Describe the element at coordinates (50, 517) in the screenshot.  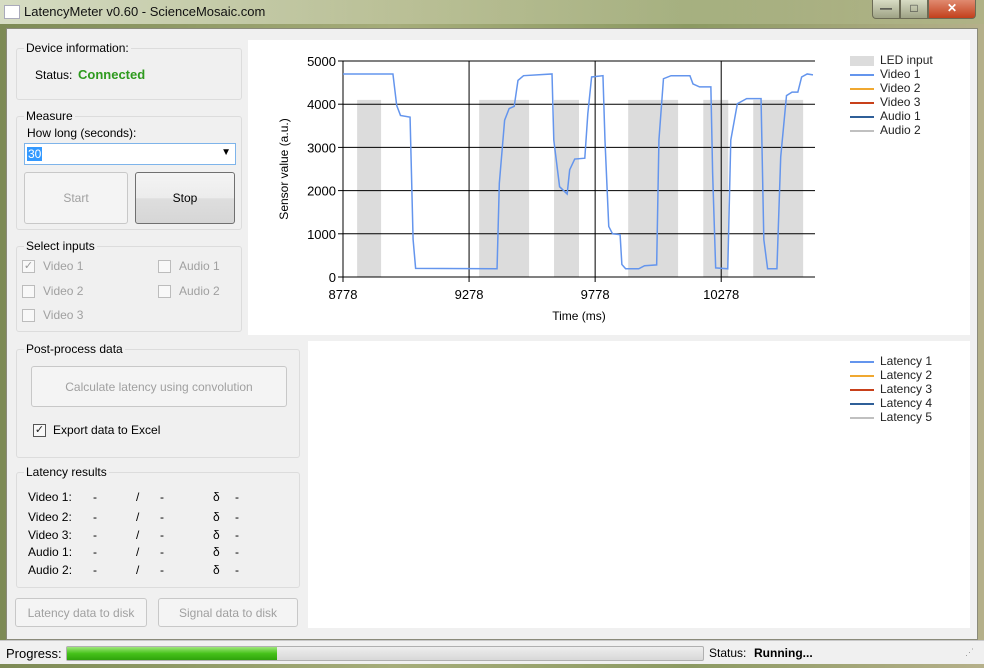
I see `result-name: Video 2:` at that location.